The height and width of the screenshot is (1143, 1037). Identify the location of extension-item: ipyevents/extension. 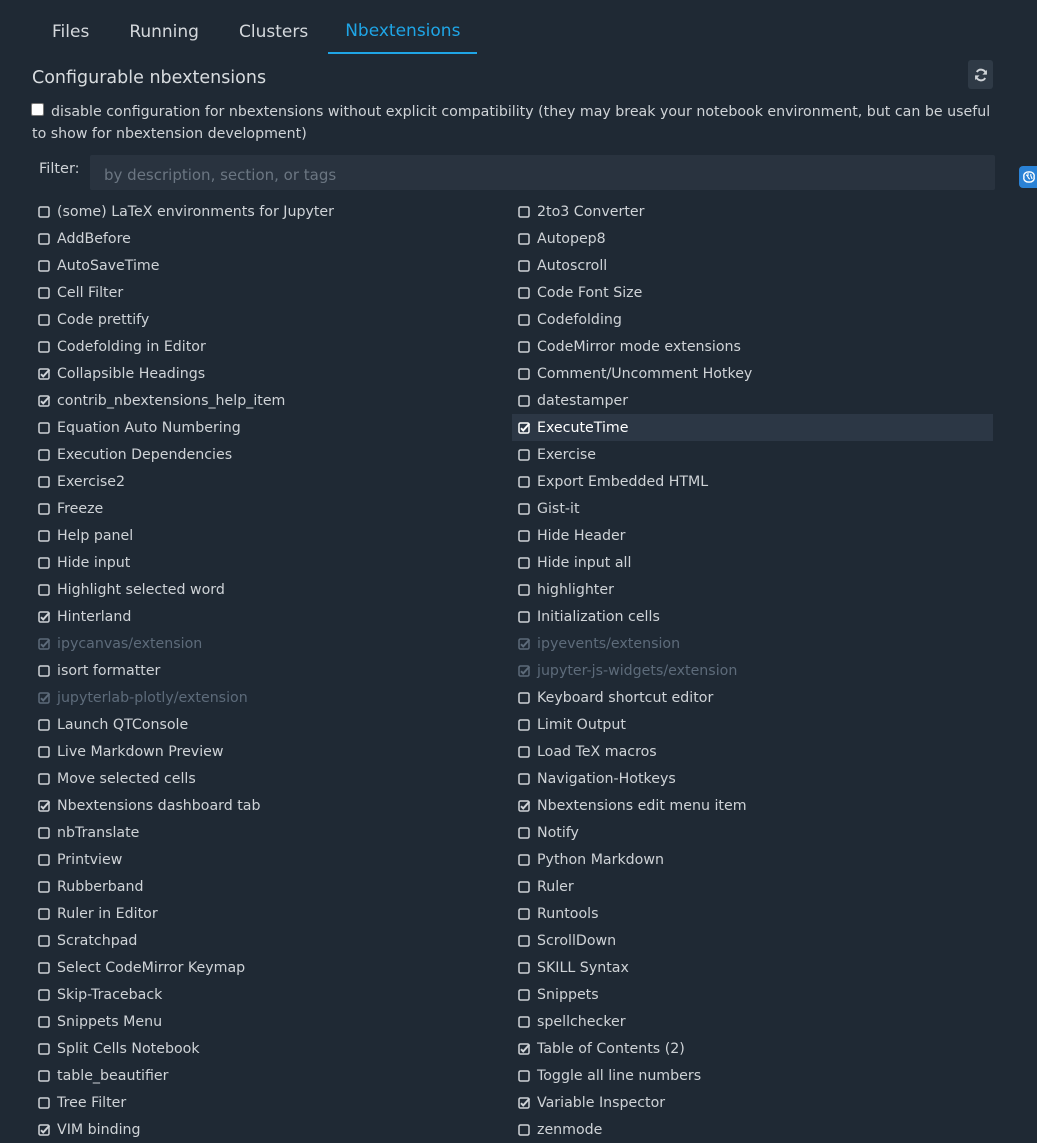
(754, 643).